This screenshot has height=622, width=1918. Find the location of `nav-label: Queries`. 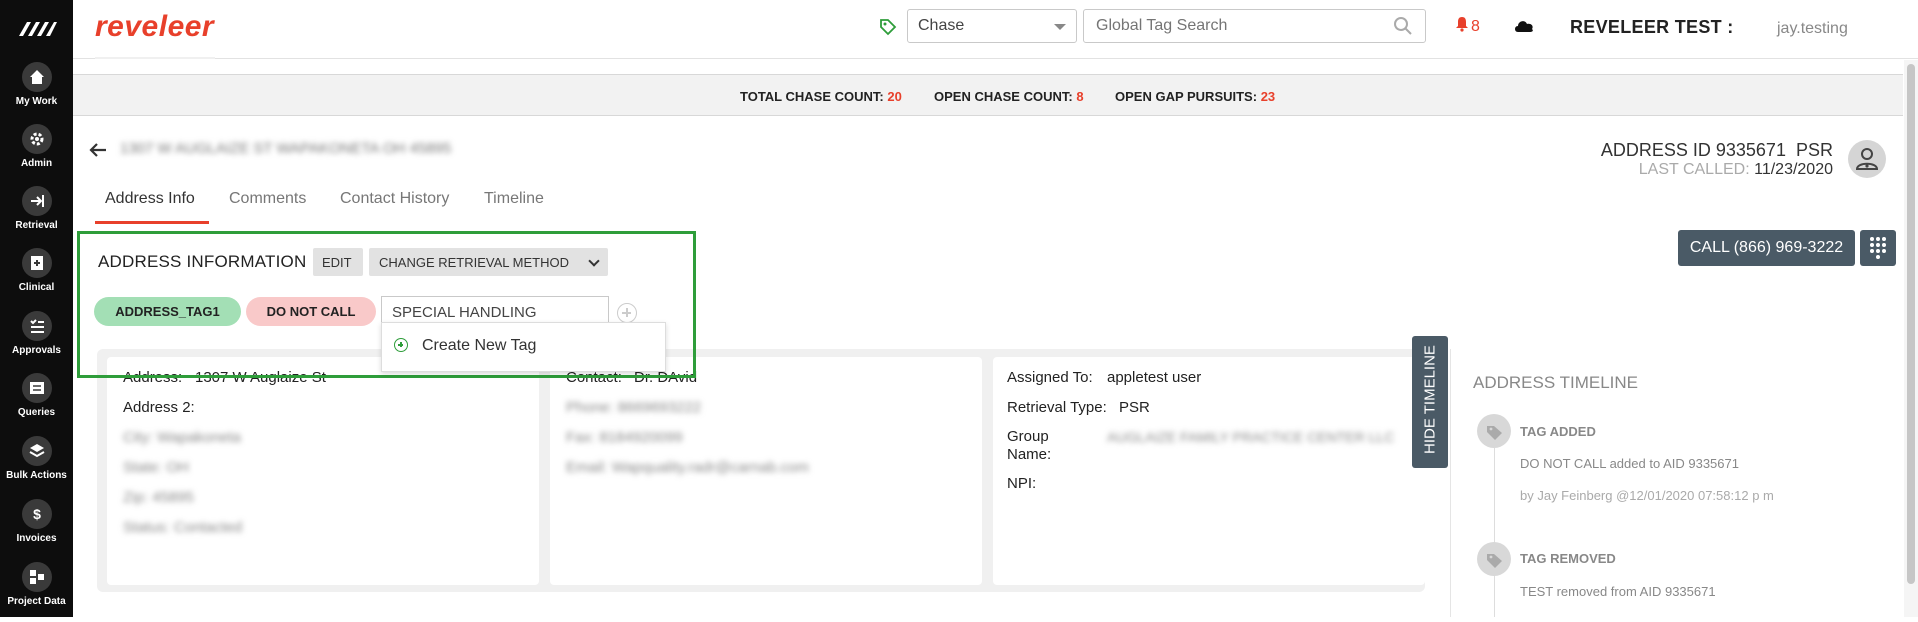

nav-label: Queries is located at coordinates (36, 412).